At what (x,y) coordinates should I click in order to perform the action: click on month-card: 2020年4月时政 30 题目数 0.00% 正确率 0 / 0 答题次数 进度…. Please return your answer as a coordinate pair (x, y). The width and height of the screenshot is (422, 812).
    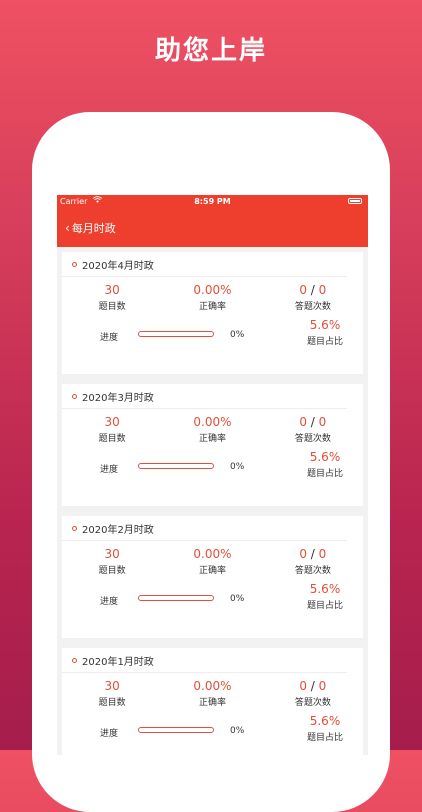
    Looking at the image, I should click on (212, 313).